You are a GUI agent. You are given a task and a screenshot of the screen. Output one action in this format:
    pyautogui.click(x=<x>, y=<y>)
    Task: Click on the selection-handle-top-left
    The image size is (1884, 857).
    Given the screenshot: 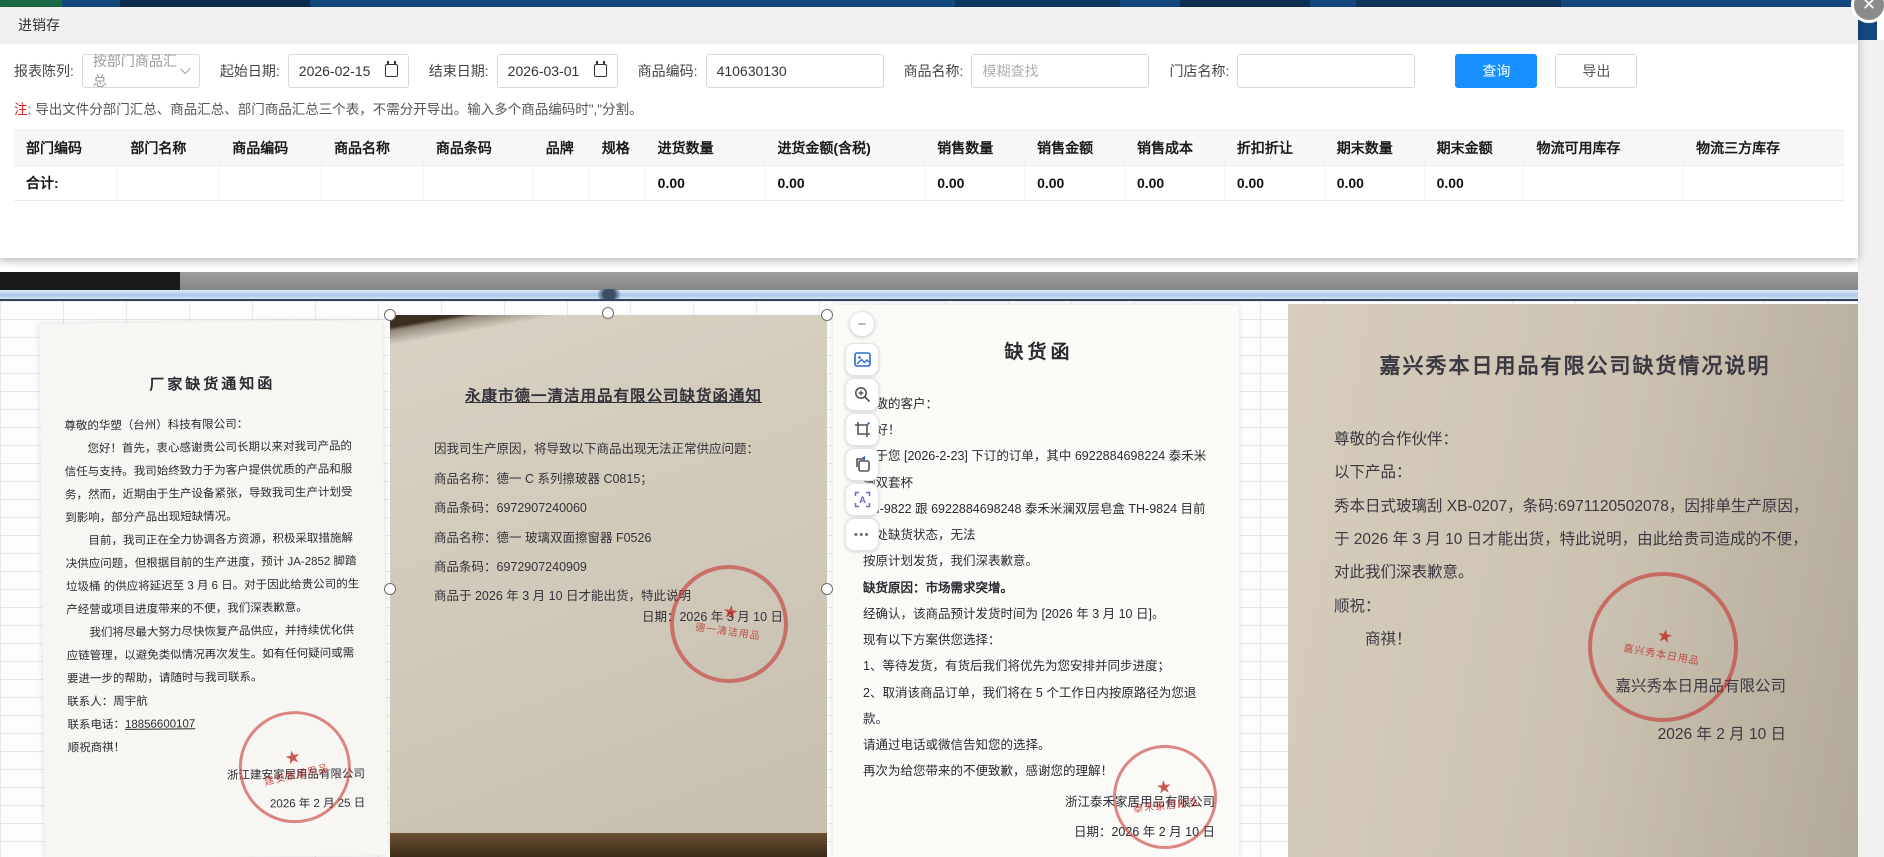 What is the action you would take?
    pyautogui.click(x=390, y=315)
    